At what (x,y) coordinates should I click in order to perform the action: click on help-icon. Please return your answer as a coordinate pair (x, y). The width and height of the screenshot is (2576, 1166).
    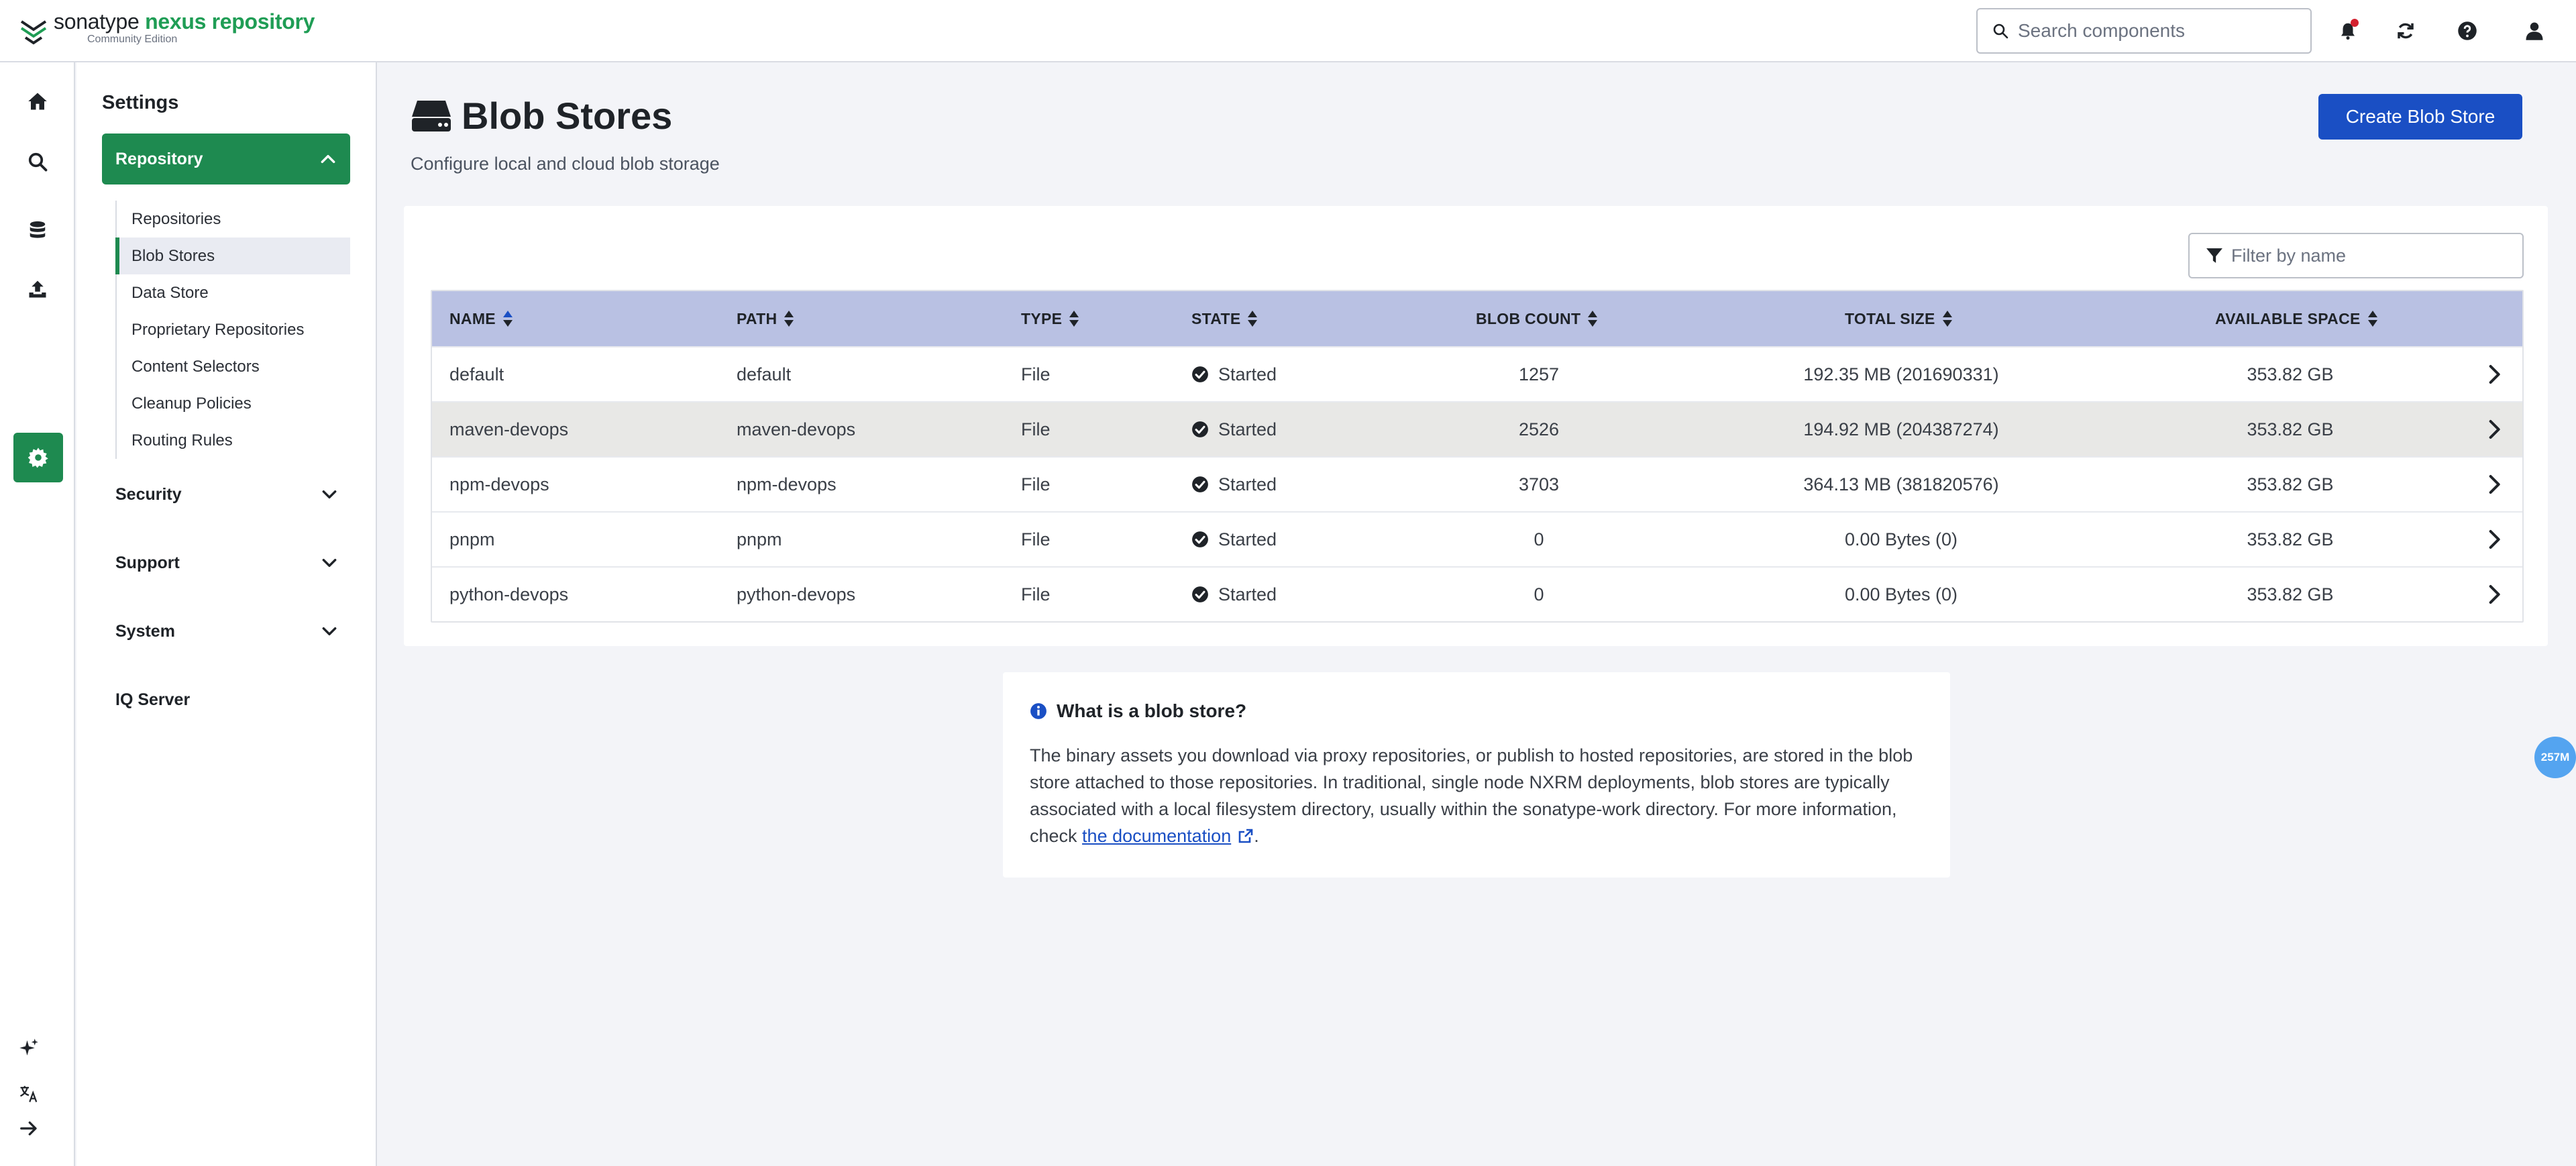
    Looking at the image, I should click on (2467, 30).